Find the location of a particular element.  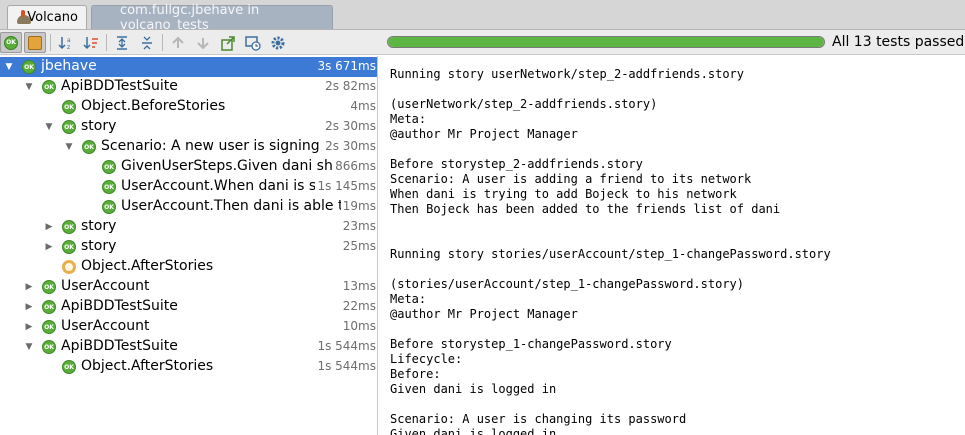

collapse-all-button is located at coordinates (147, 42).